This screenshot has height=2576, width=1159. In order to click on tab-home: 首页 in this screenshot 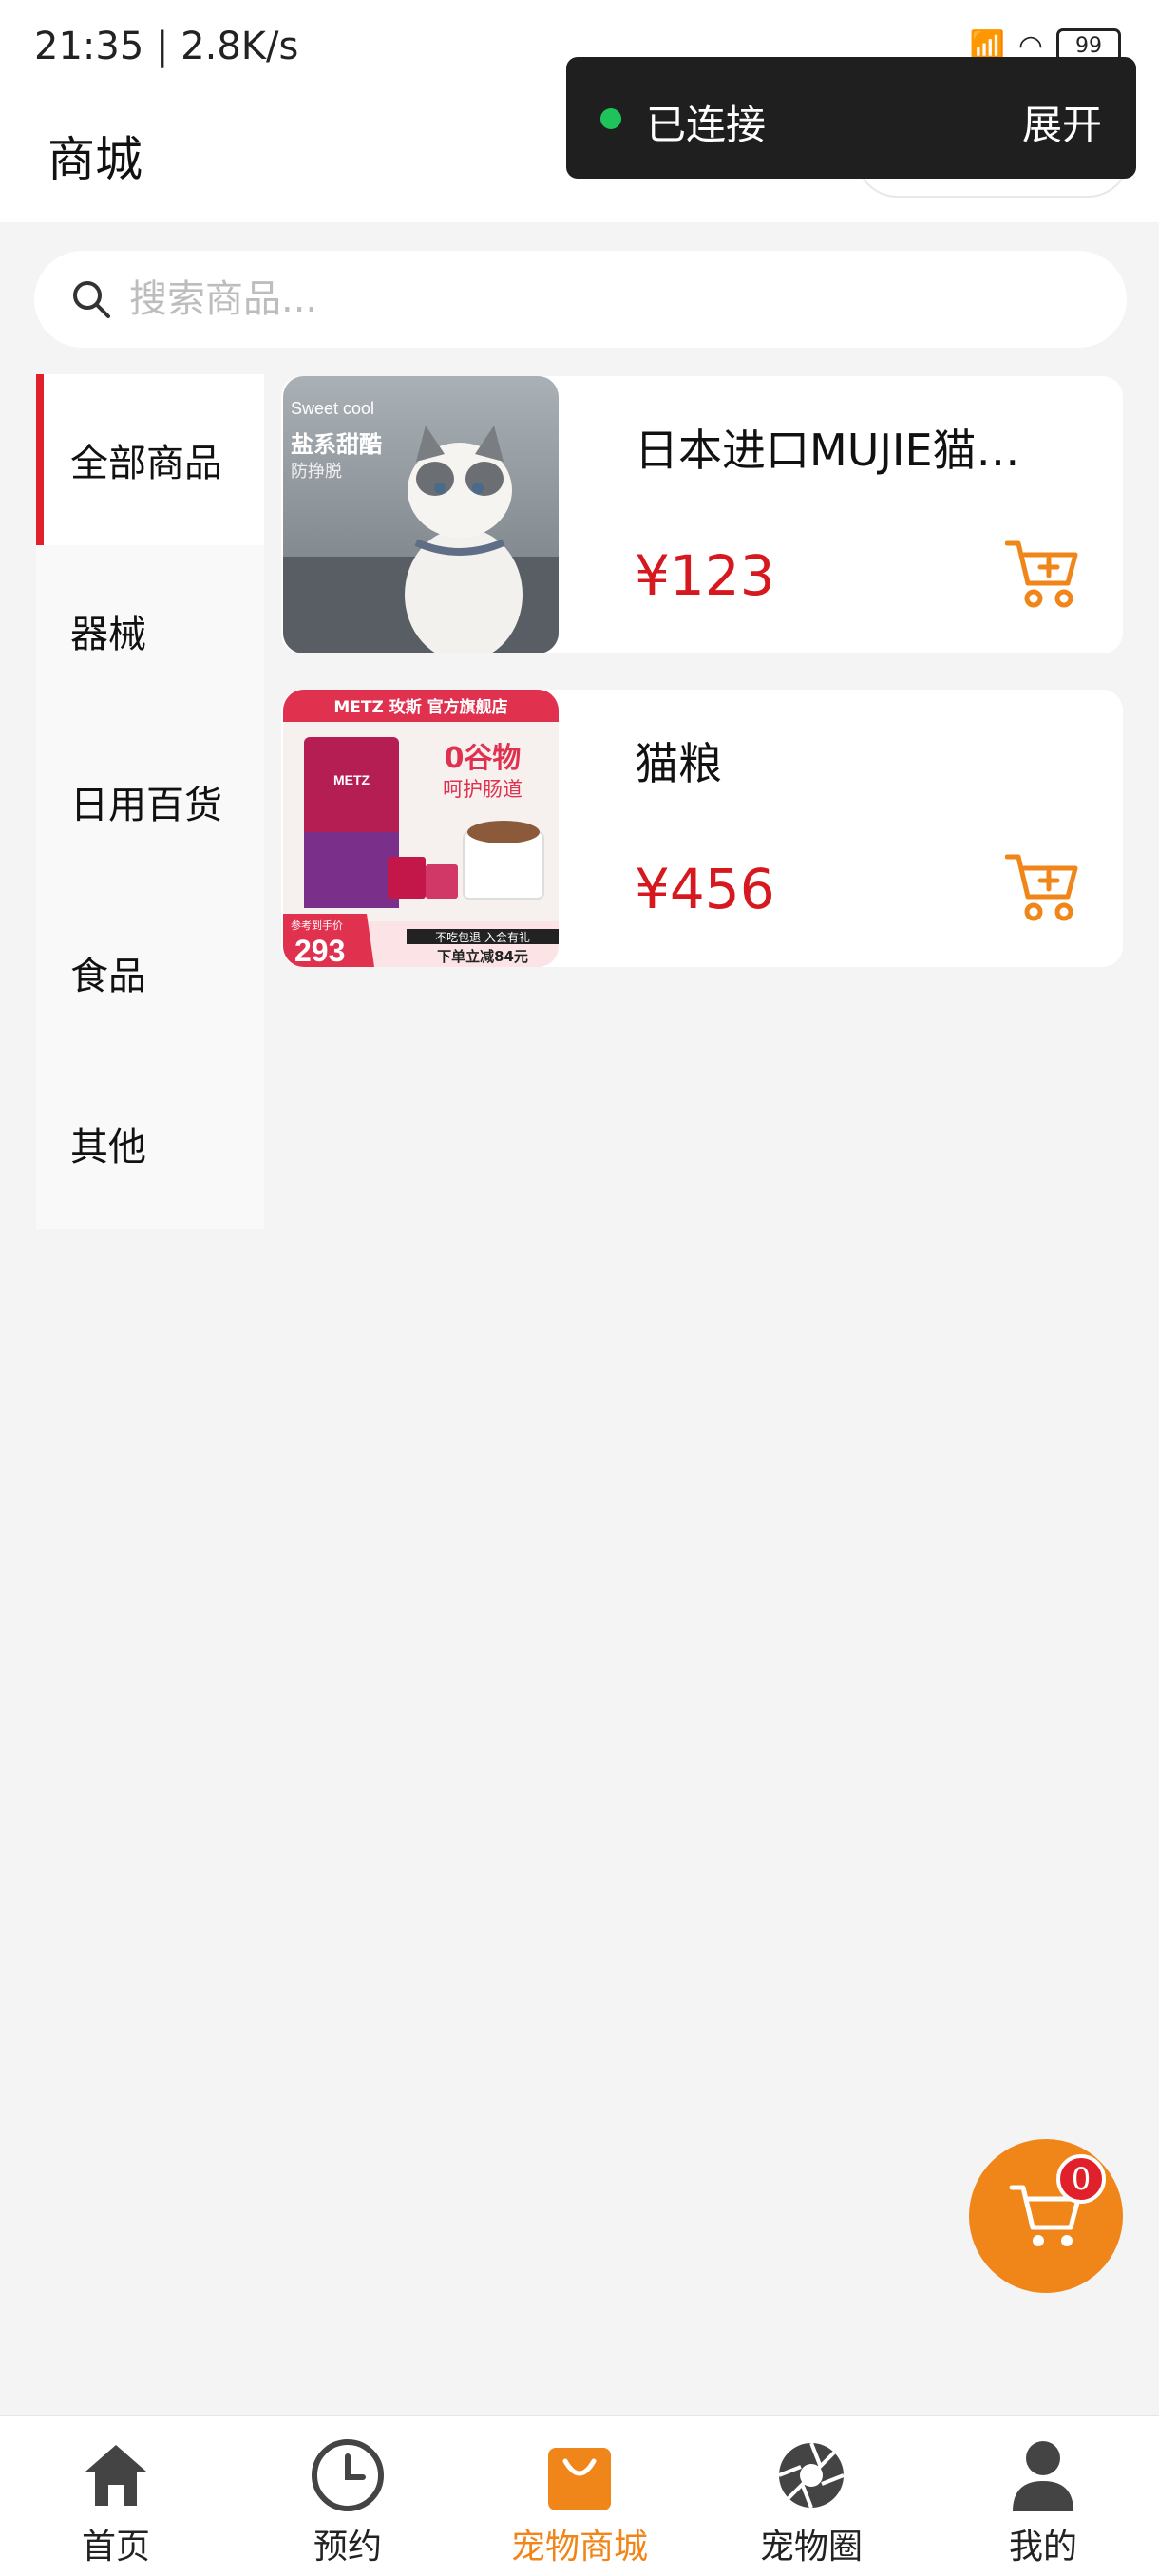, I will do `click(116, 2496)`.